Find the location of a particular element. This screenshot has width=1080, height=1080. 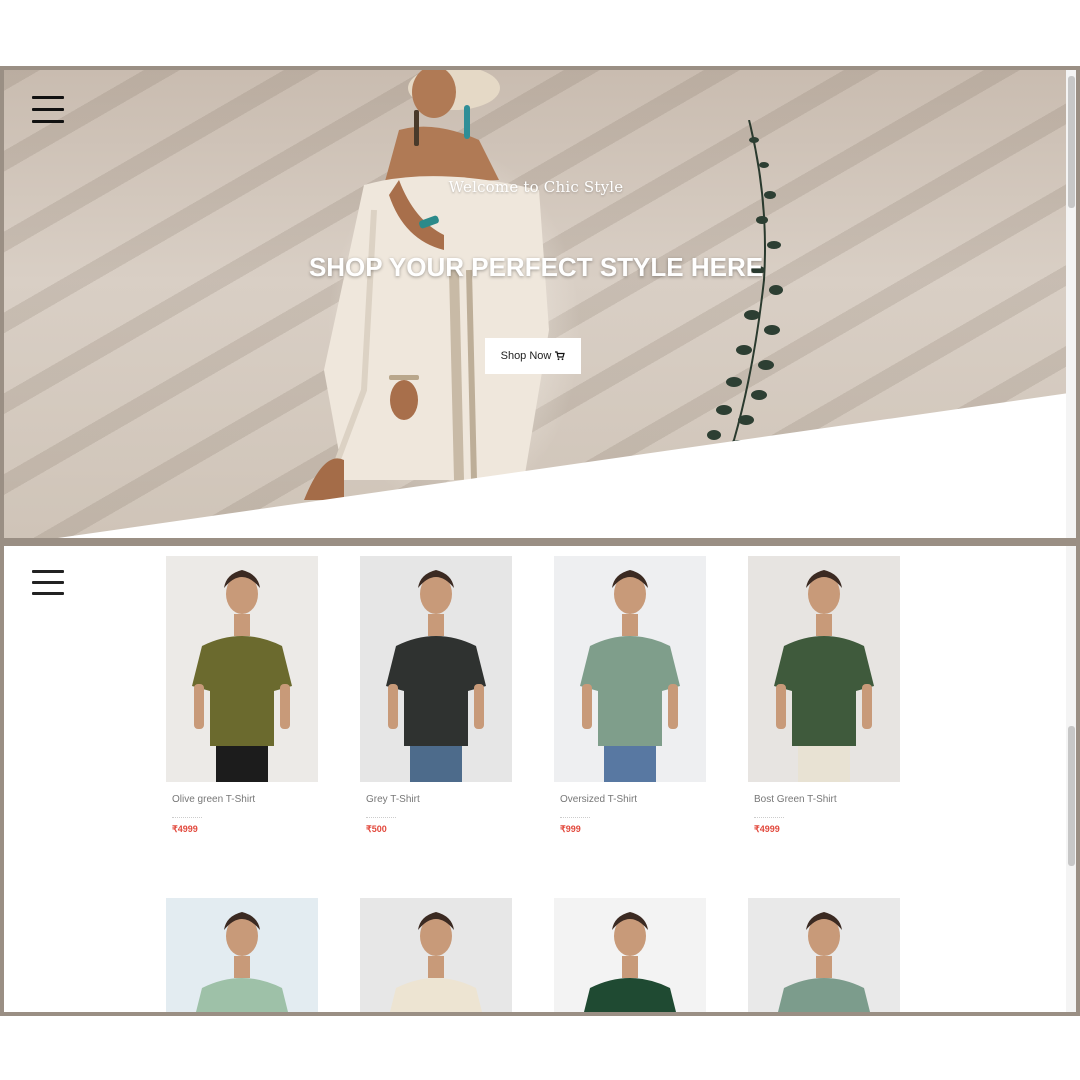

product-card: Bost Green T-Shirt ₹4999 is located at coordinates (824, 695).